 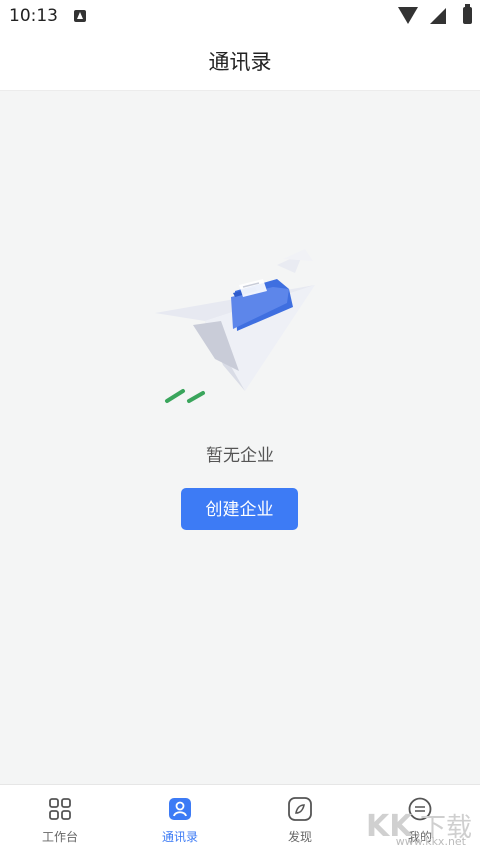 I want to click on status-bar: 10:13, so click(x=240, y=17).